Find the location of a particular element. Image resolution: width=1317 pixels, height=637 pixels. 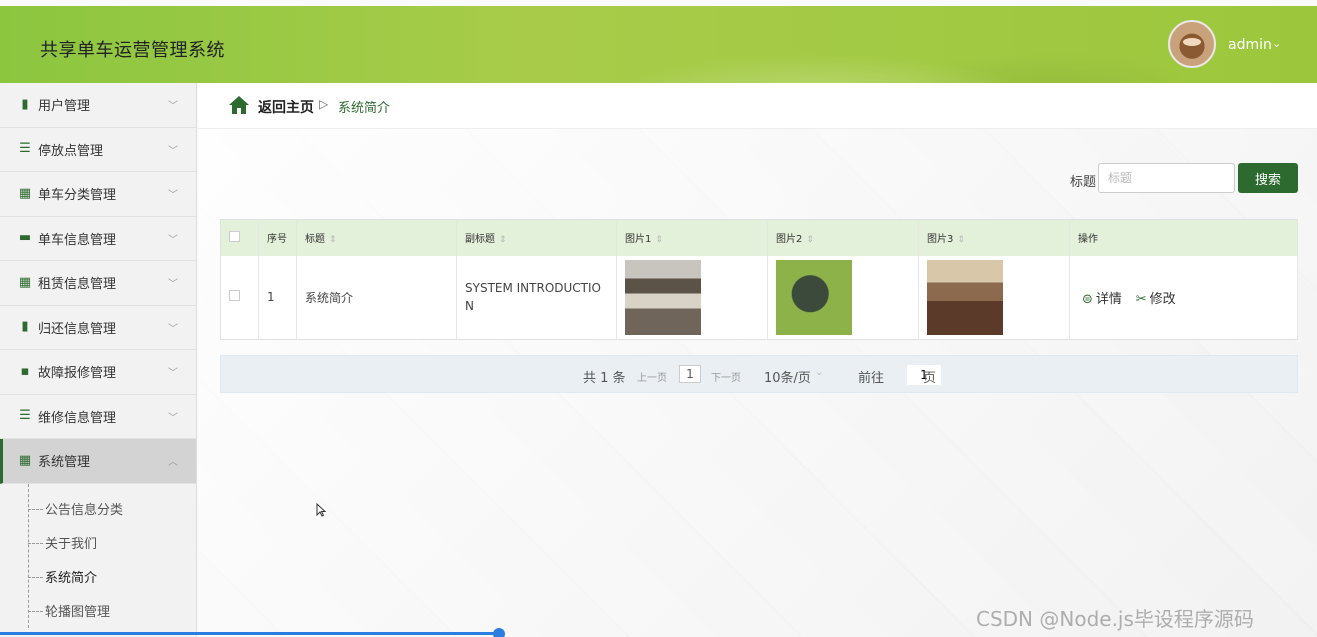

pagination: 共 1 条 上一页 1 下一页 10条/页 ⌄ 前往 页 is located at coordinates (759, 374).